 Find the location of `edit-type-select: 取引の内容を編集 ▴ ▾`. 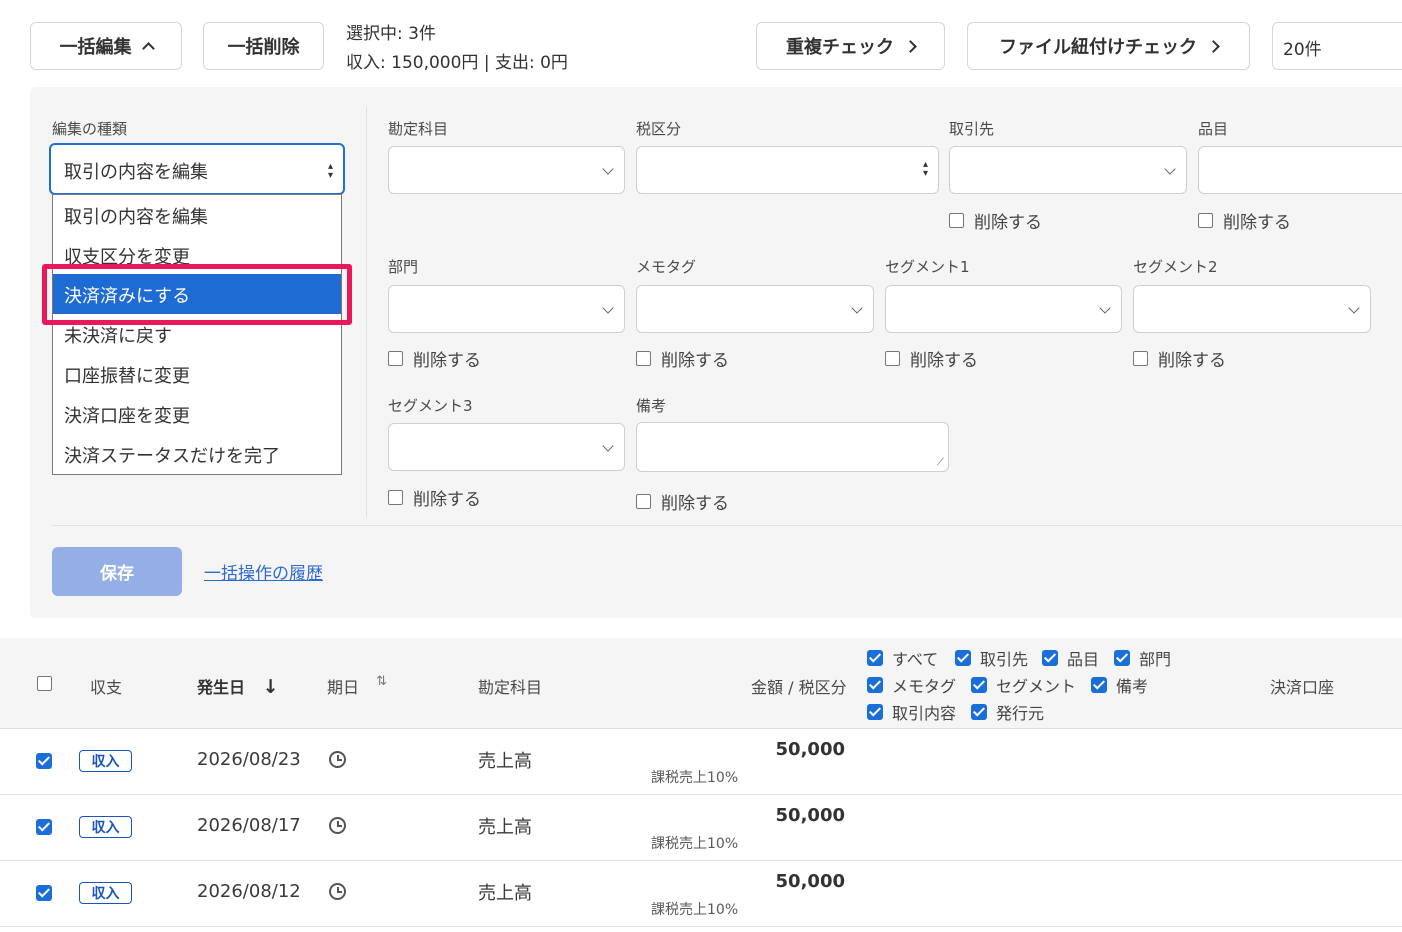

edit-type-select: 取引の内容を編集 ▴ ▾ is located at coordinates (197, 169).